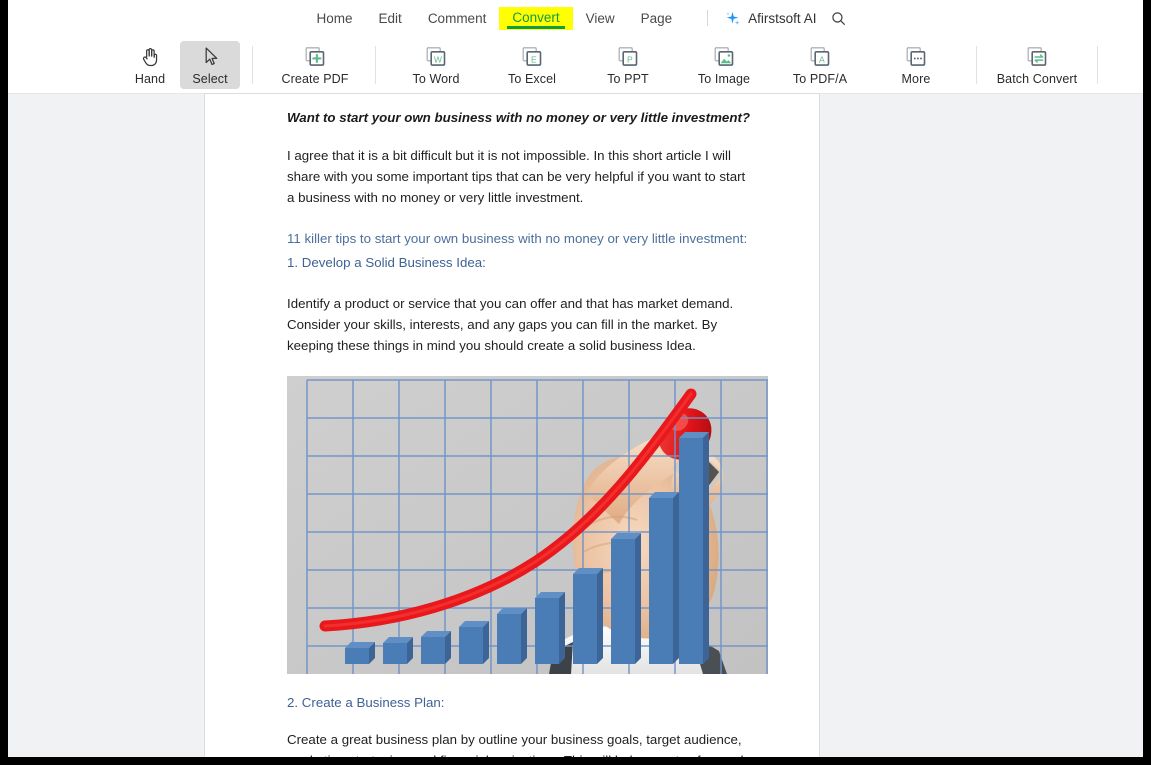  What do you see at coordinates (732, 18) in the screenshot?
I see `sparkle-icon` at bounding box center [732, 18].